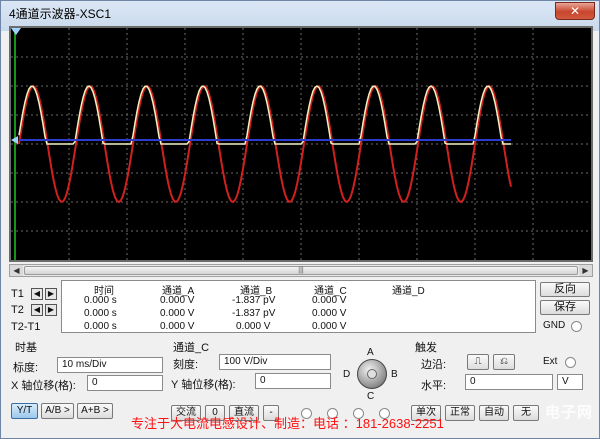  Describe the element at coordinates (26, 348) in the screenshot. I see `timebase-title: 时基` at that location.